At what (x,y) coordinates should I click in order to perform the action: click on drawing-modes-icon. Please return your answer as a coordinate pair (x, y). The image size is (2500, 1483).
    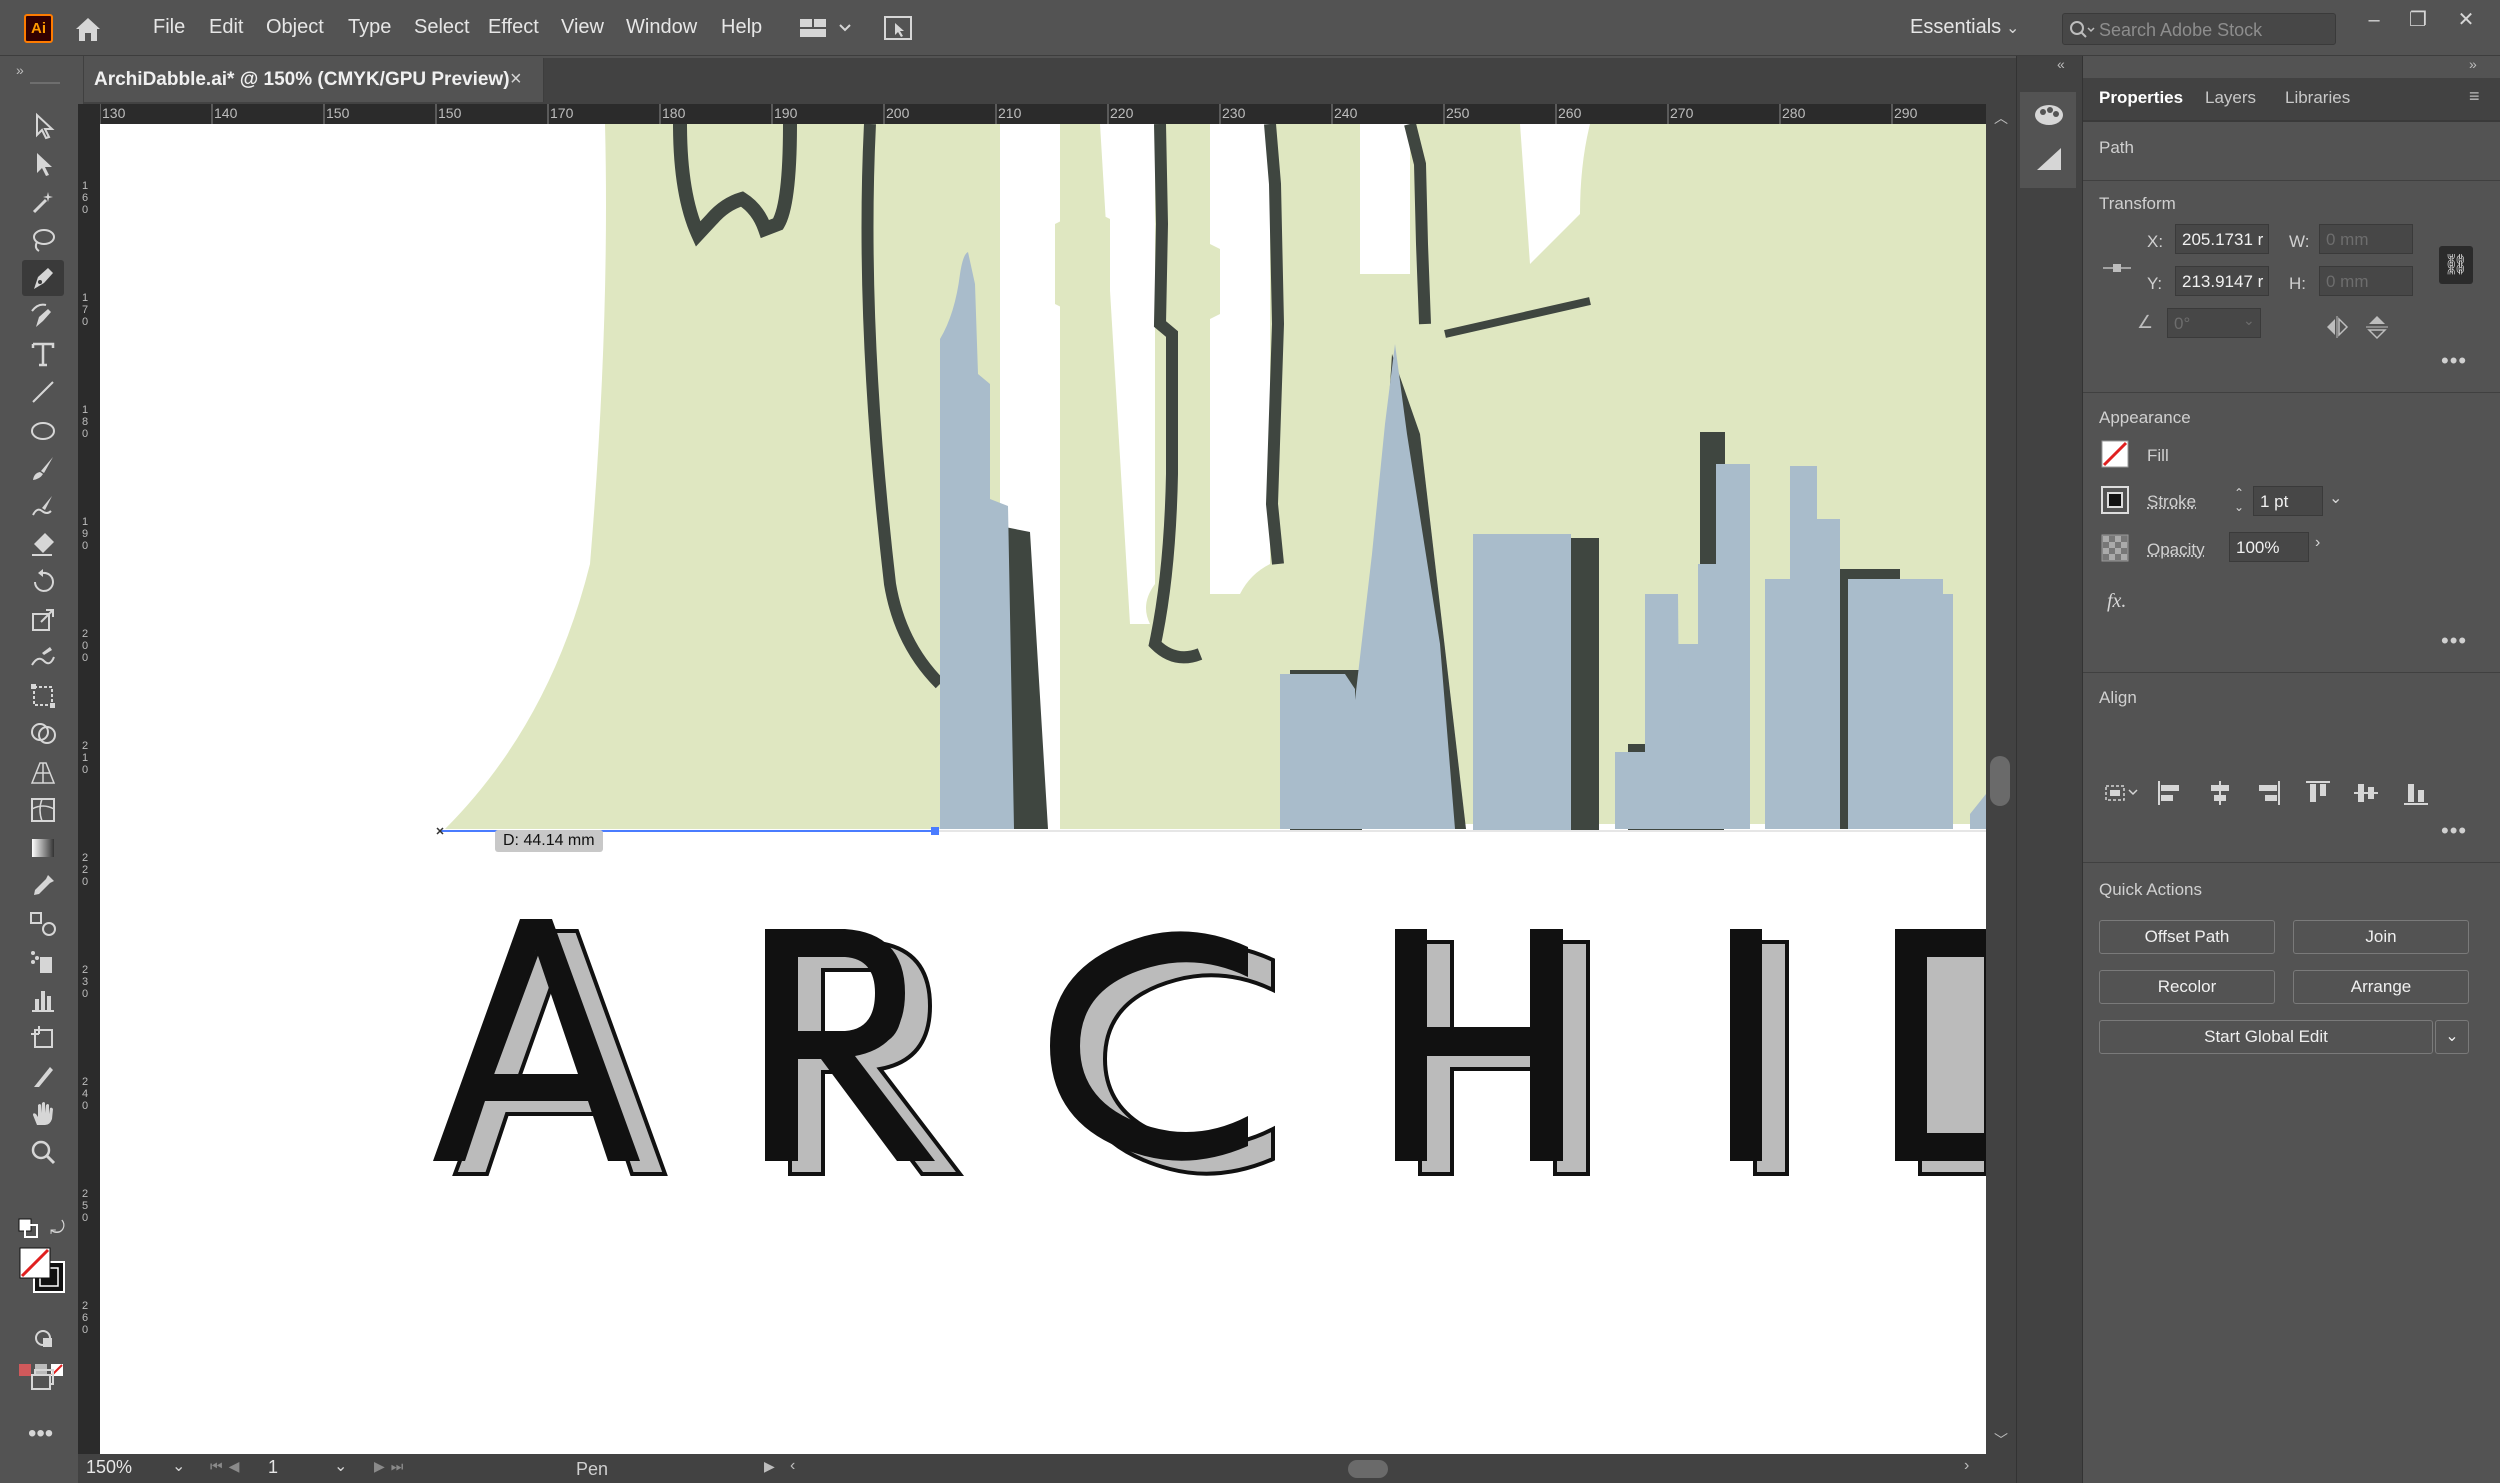
    Looking at the image, I should click on (43, 1338).